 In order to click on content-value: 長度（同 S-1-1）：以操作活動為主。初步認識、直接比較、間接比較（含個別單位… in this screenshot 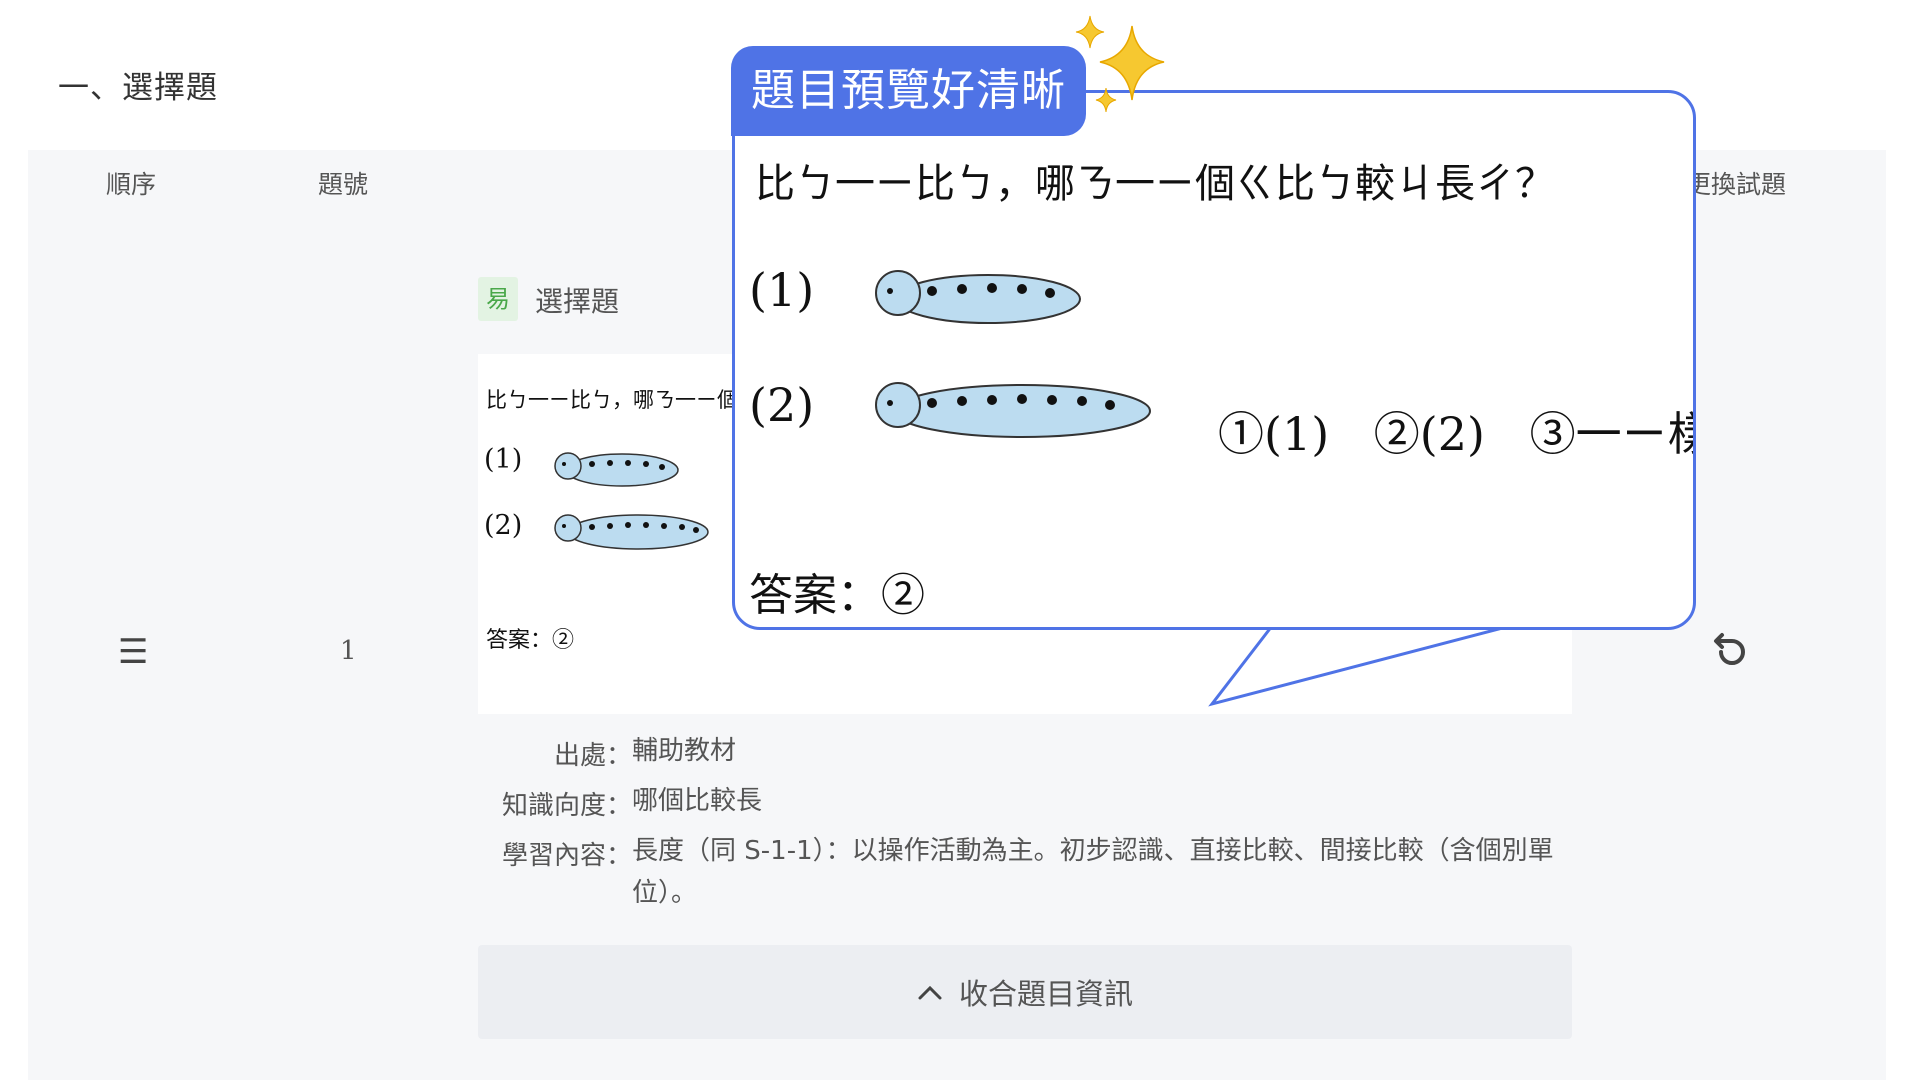, I will do `click(1093, 872)`.